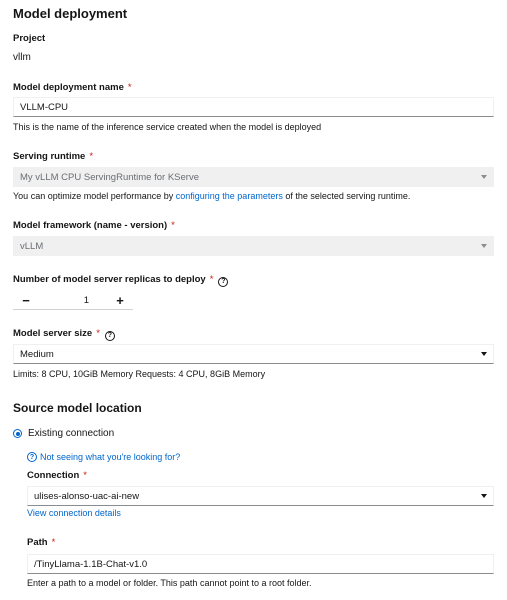 The height and width of the screenshot is (600, 507). I want to click on view-connection-details-link: View connection details, so click(74, 513).